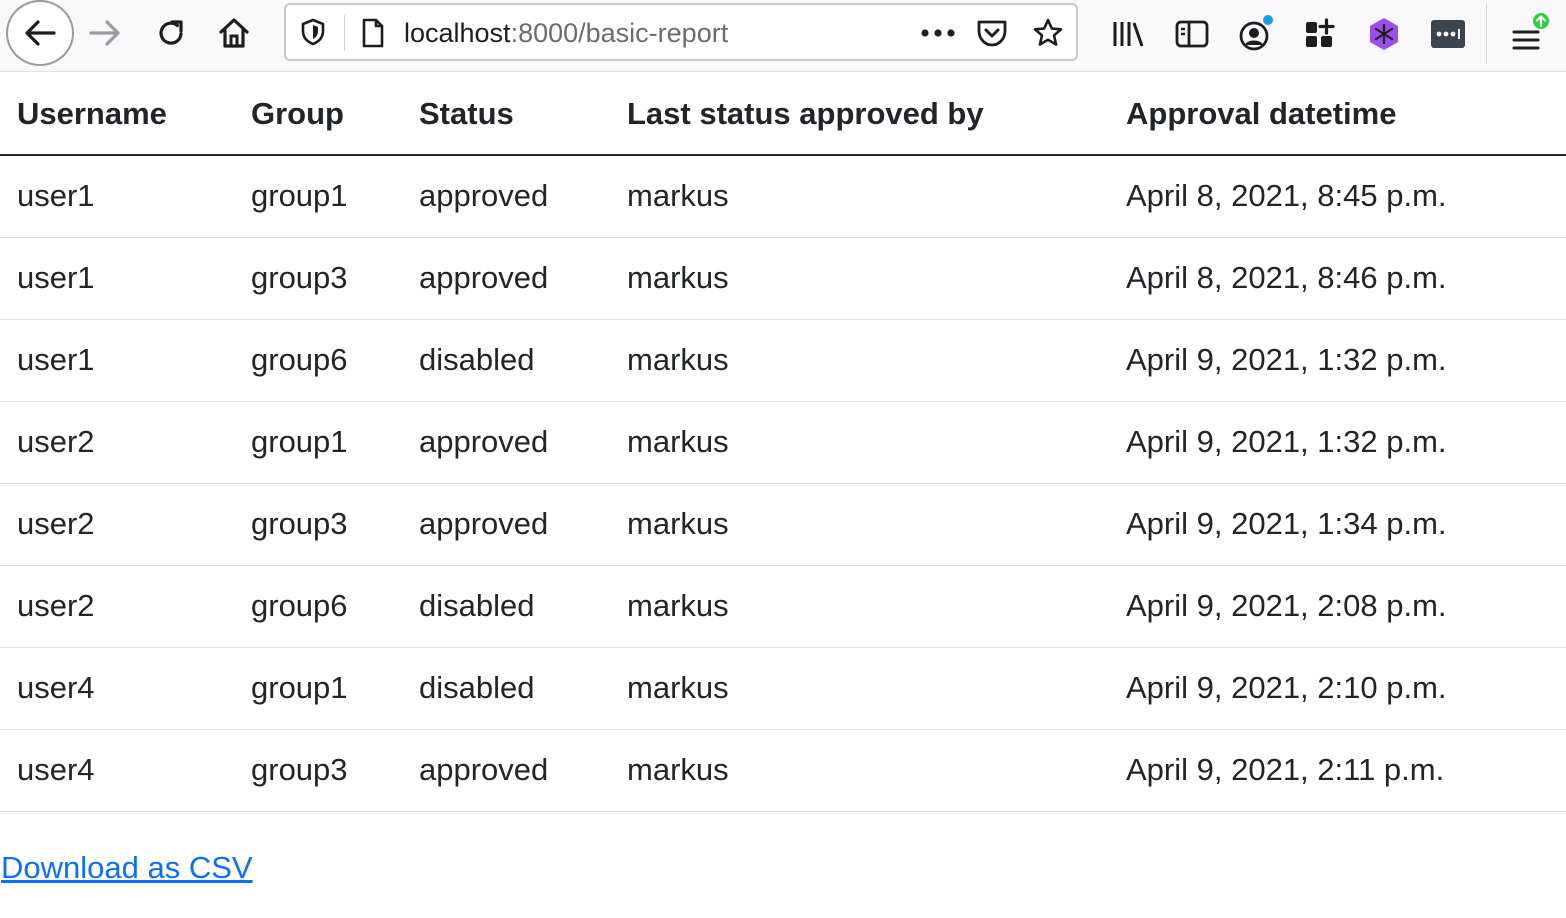  Describe the element at coordinates (1128, 34) in the screenshot. I see `library-icon` at that location.